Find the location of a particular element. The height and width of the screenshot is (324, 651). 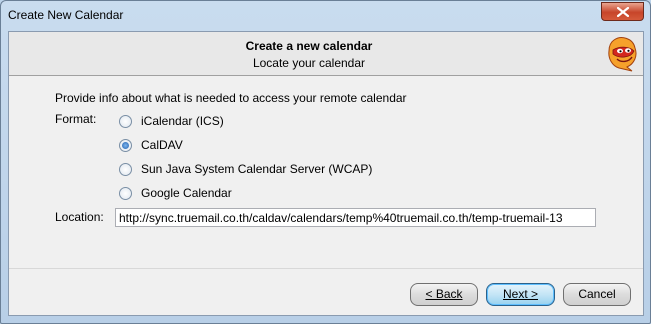

format-option-caldav: CalDAV is located at coordinates (151, 145).